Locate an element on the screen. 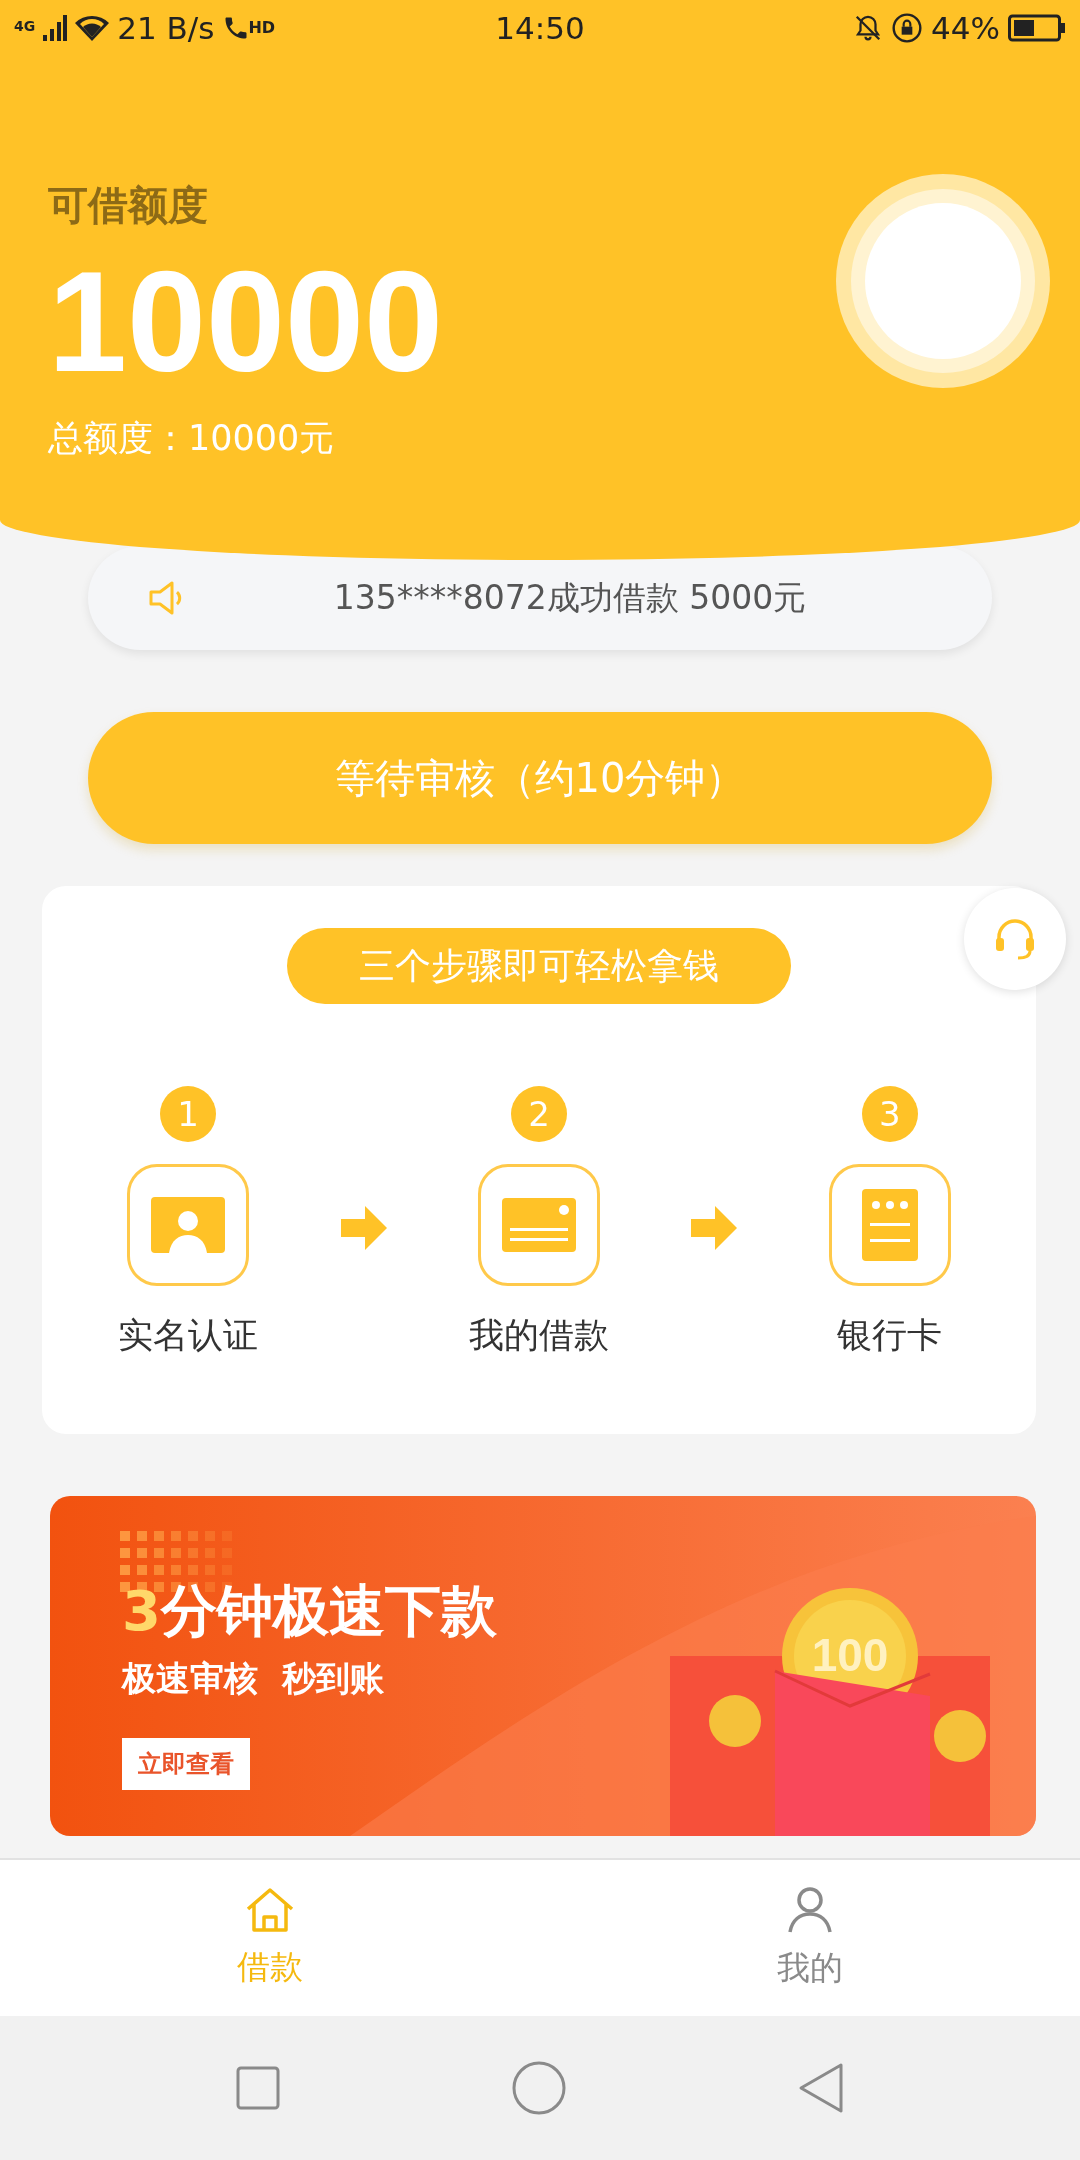  back-icon is located at coordinates (821, 2088).